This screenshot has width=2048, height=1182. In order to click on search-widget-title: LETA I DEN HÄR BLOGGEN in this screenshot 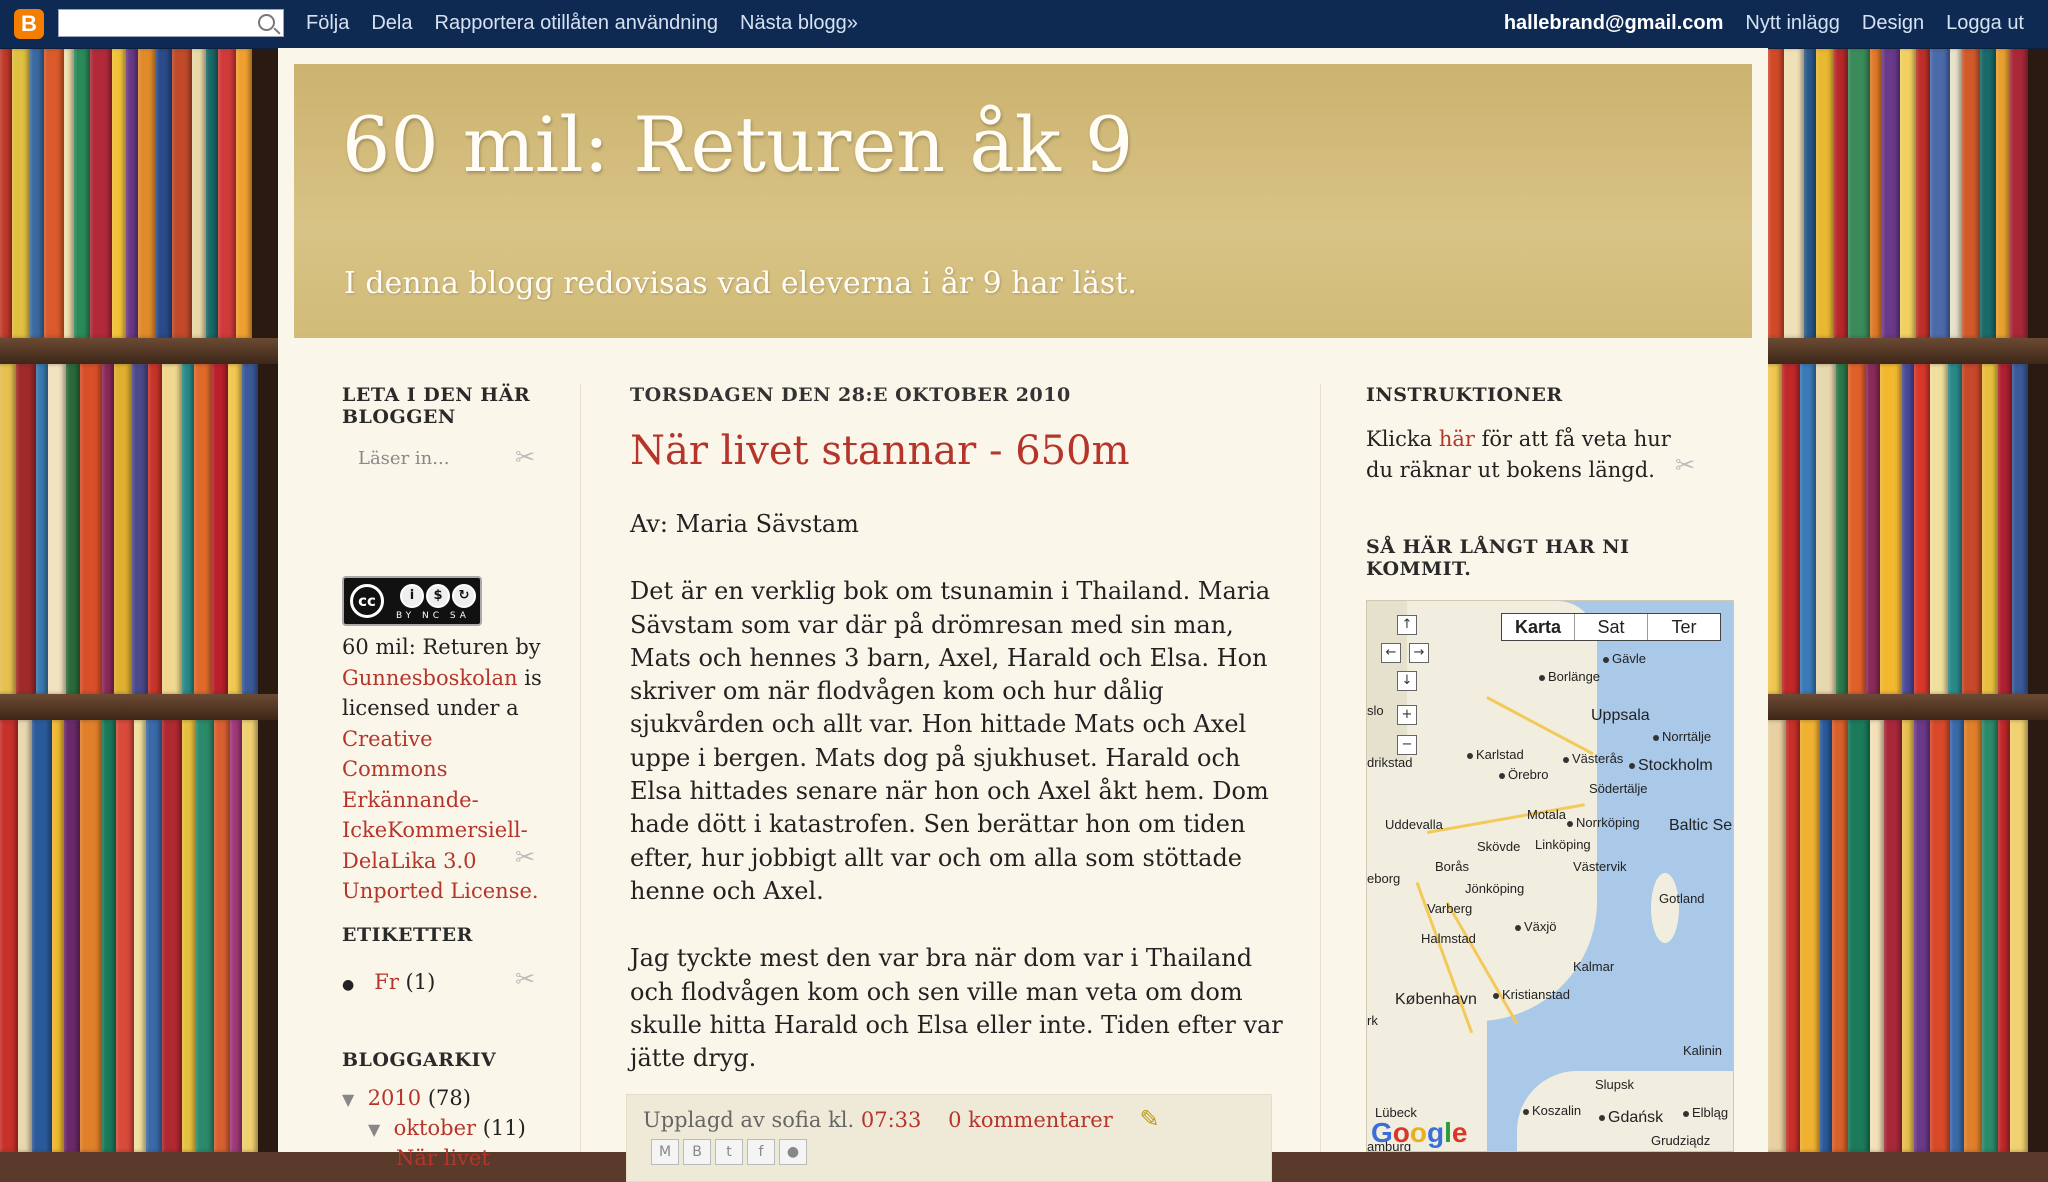, I will do `click(436, 406)`.